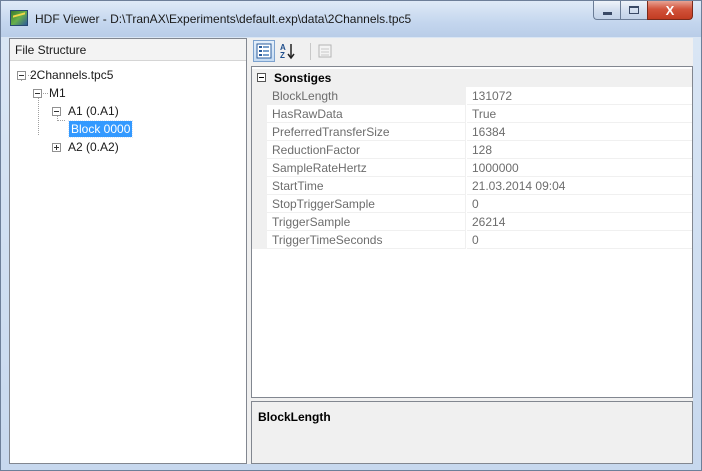 This screenshot has height=471, width=702. What do you see at coordinates (366, 114) in the screenshot?
I see `property-name: HasRawData` at bounding box center [366, 114].